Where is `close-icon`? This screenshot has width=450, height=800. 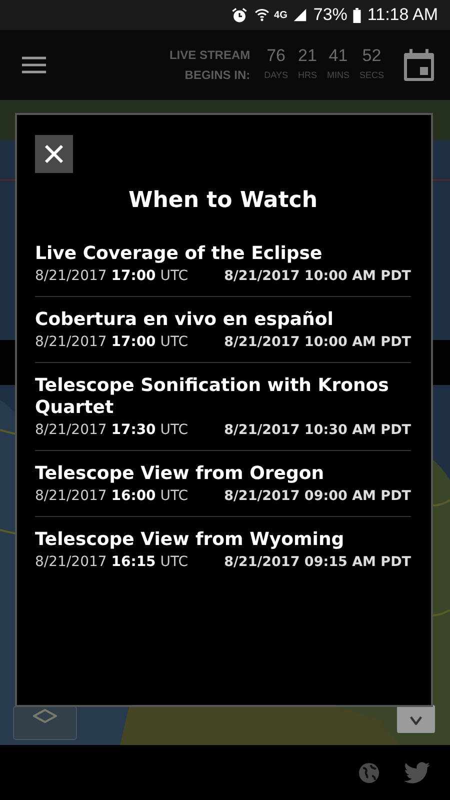
close-icon is located at coordinates (54, 154).